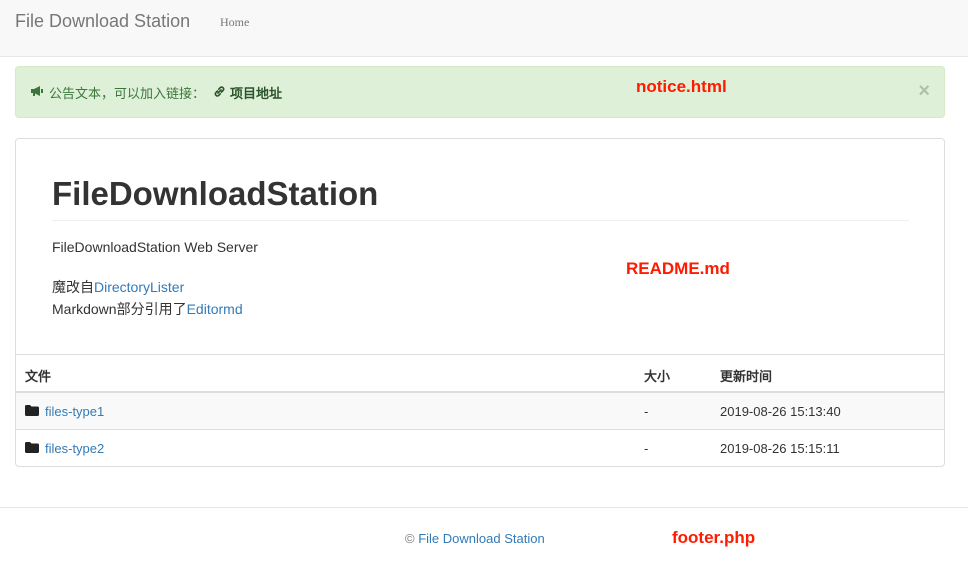  What do you see at coordinates (119, 309) in the screenshot?
I see `readme-markdown-text: Markdown部分引用了` at bounding box center [119, 309].